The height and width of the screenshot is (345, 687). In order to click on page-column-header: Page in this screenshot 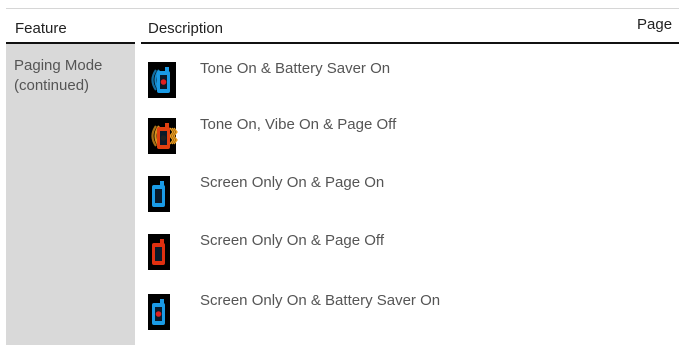, I will do `click(655, 24)`.